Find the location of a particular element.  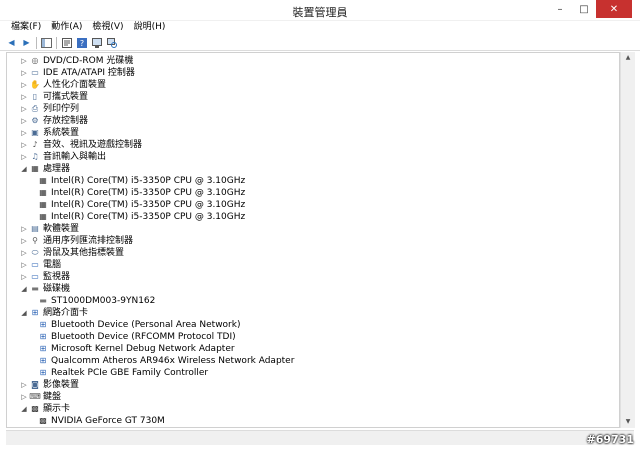

tree-row: ◢ ▩ 顯示卡 is located at coordinates (44, 409).